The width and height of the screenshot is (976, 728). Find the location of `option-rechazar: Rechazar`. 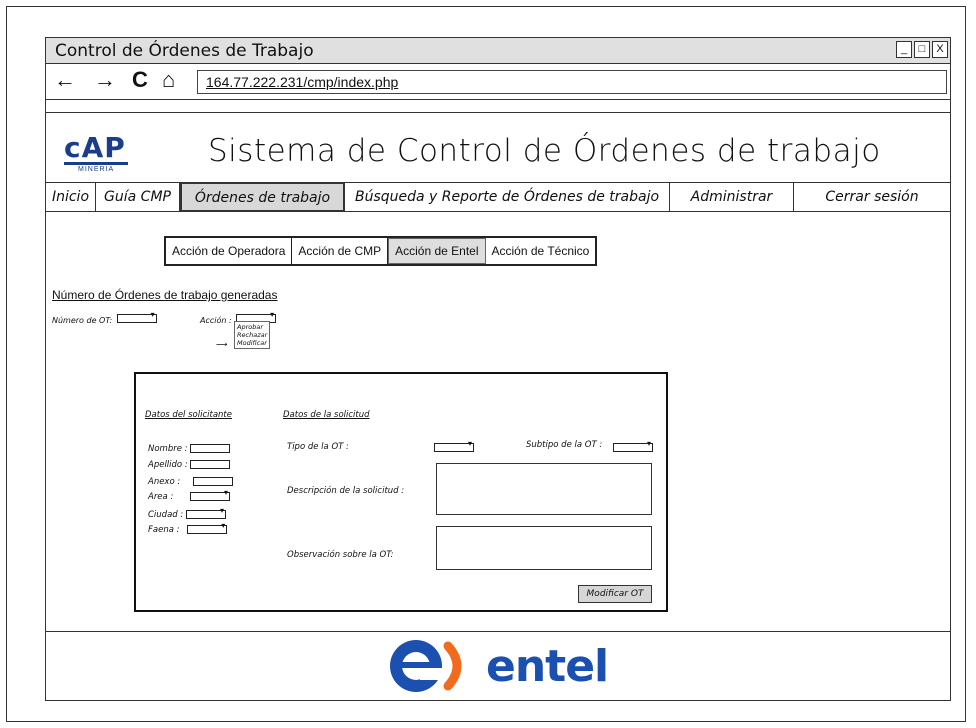

option-rechazar: Rechazar is located at coordinates (252, 335).